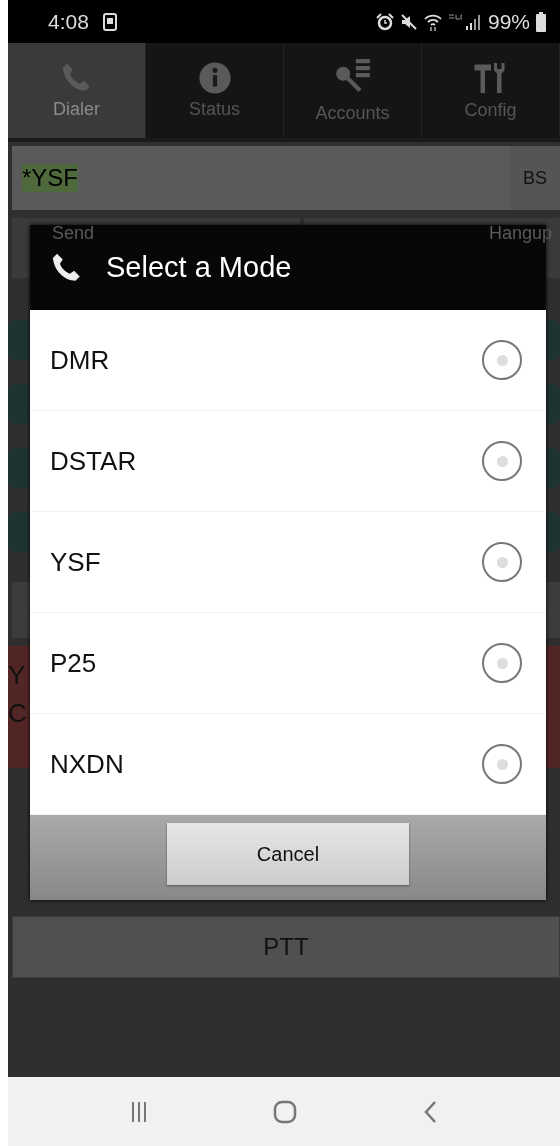 This screenshot has height=1146, width=560. I want to click on option-label: NXDN, so click(87, 764).